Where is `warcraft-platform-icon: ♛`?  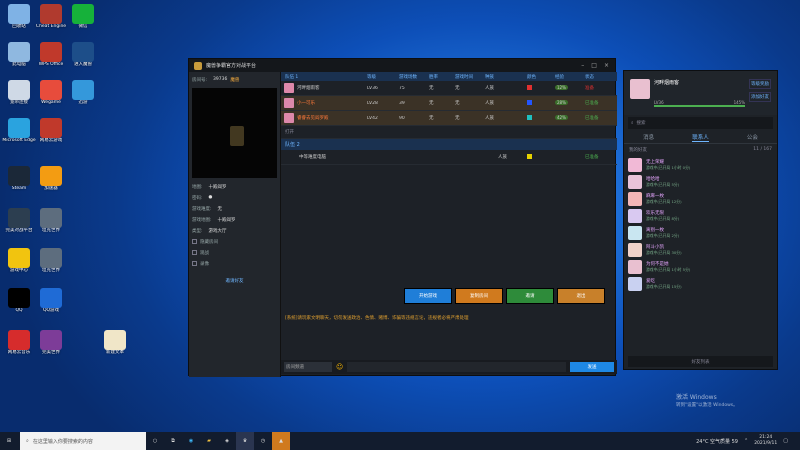
warcraft-platform-icon: ♛ is located at coordinates (245, 441).